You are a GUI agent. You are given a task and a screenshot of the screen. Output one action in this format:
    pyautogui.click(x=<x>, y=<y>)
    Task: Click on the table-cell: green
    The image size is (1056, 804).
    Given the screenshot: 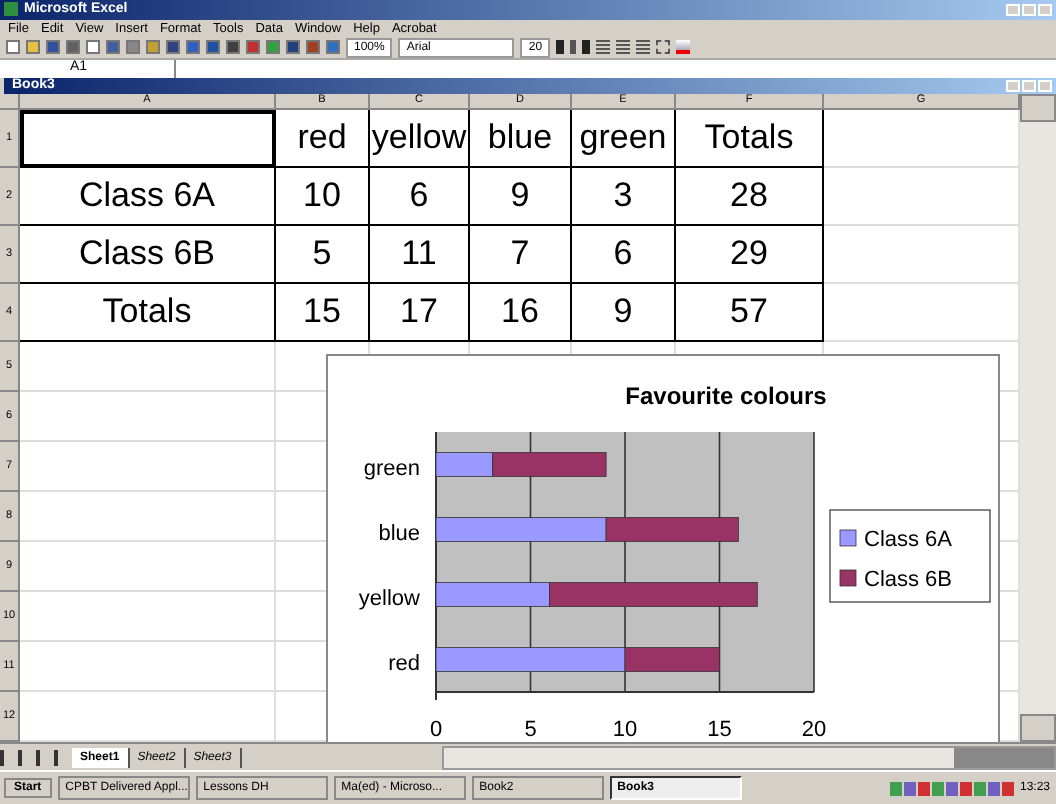 What is the action you would take?
    pyautogui.click(x=624, y=138)
    